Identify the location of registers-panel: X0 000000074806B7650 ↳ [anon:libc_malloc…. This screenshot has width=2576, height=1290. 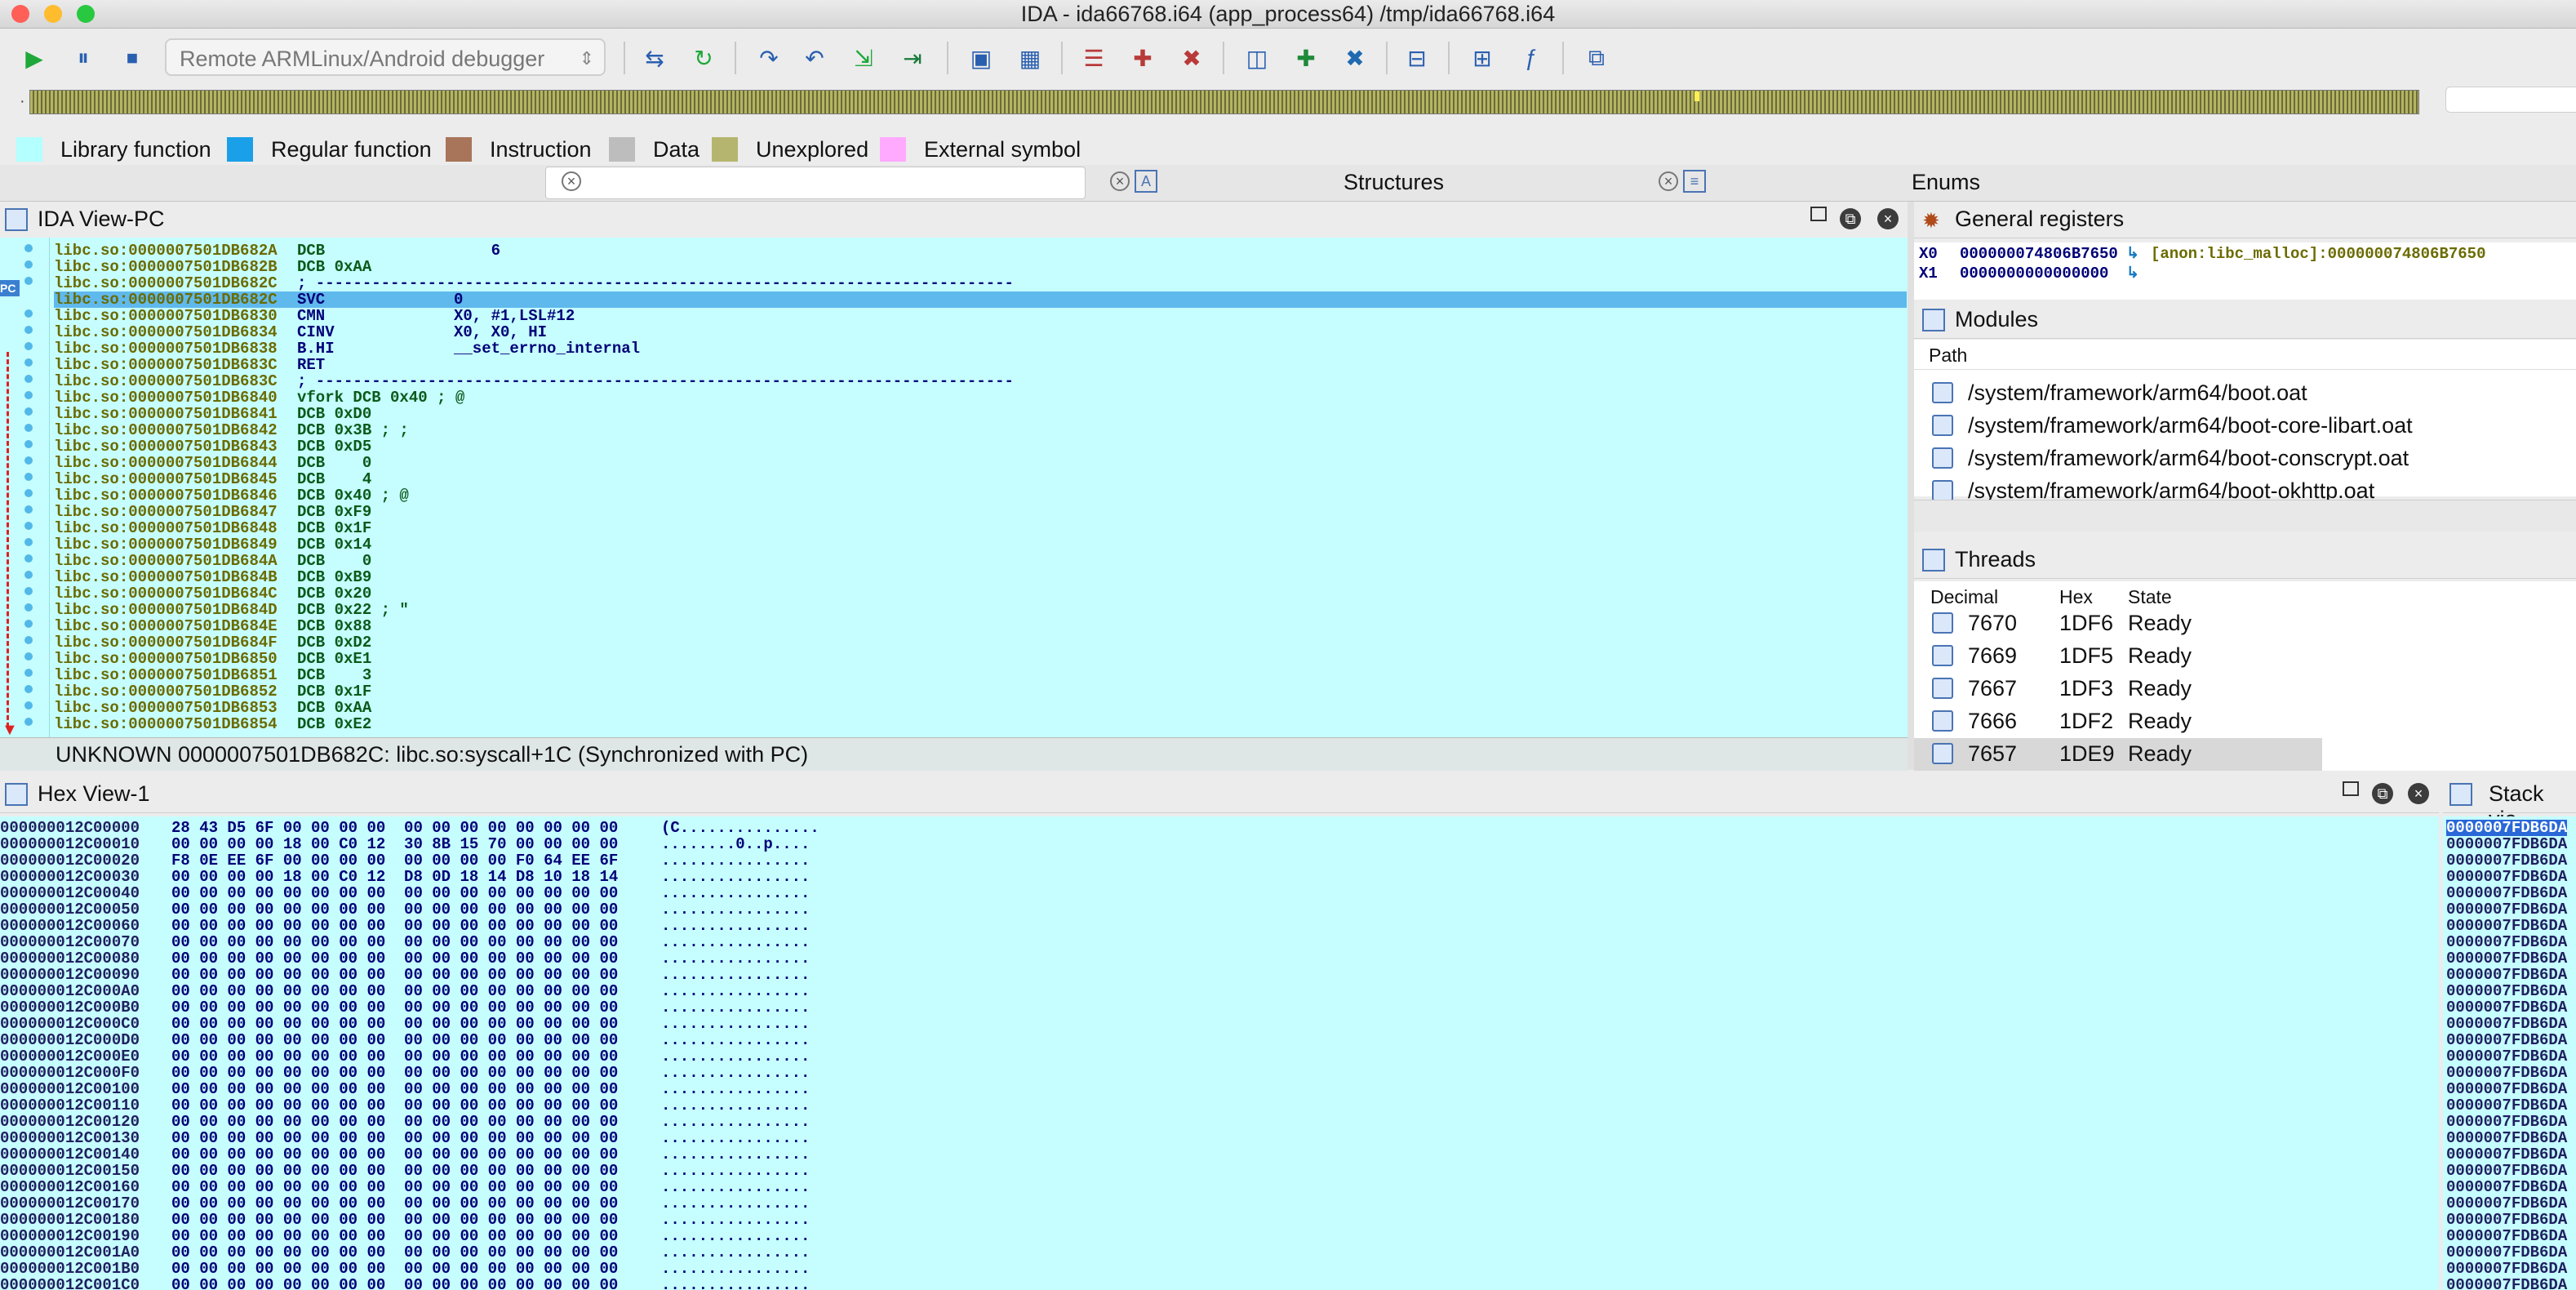
(2245, 271).